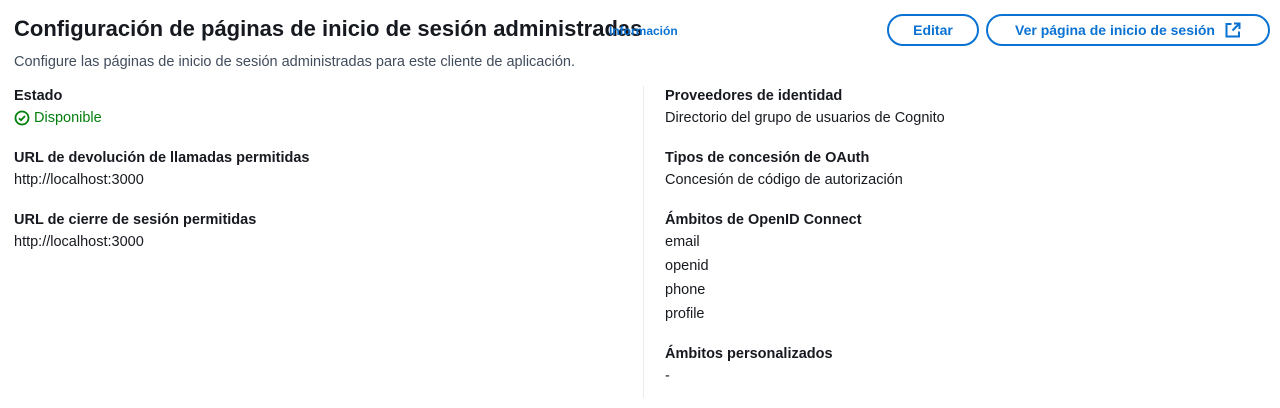 The image size is (1280, 408). What do you see at coordinates (767, 158) in the screenshot?
I see `grant-types-label: Tipos de concesión de OAuth` at bounding box center [767, 158].